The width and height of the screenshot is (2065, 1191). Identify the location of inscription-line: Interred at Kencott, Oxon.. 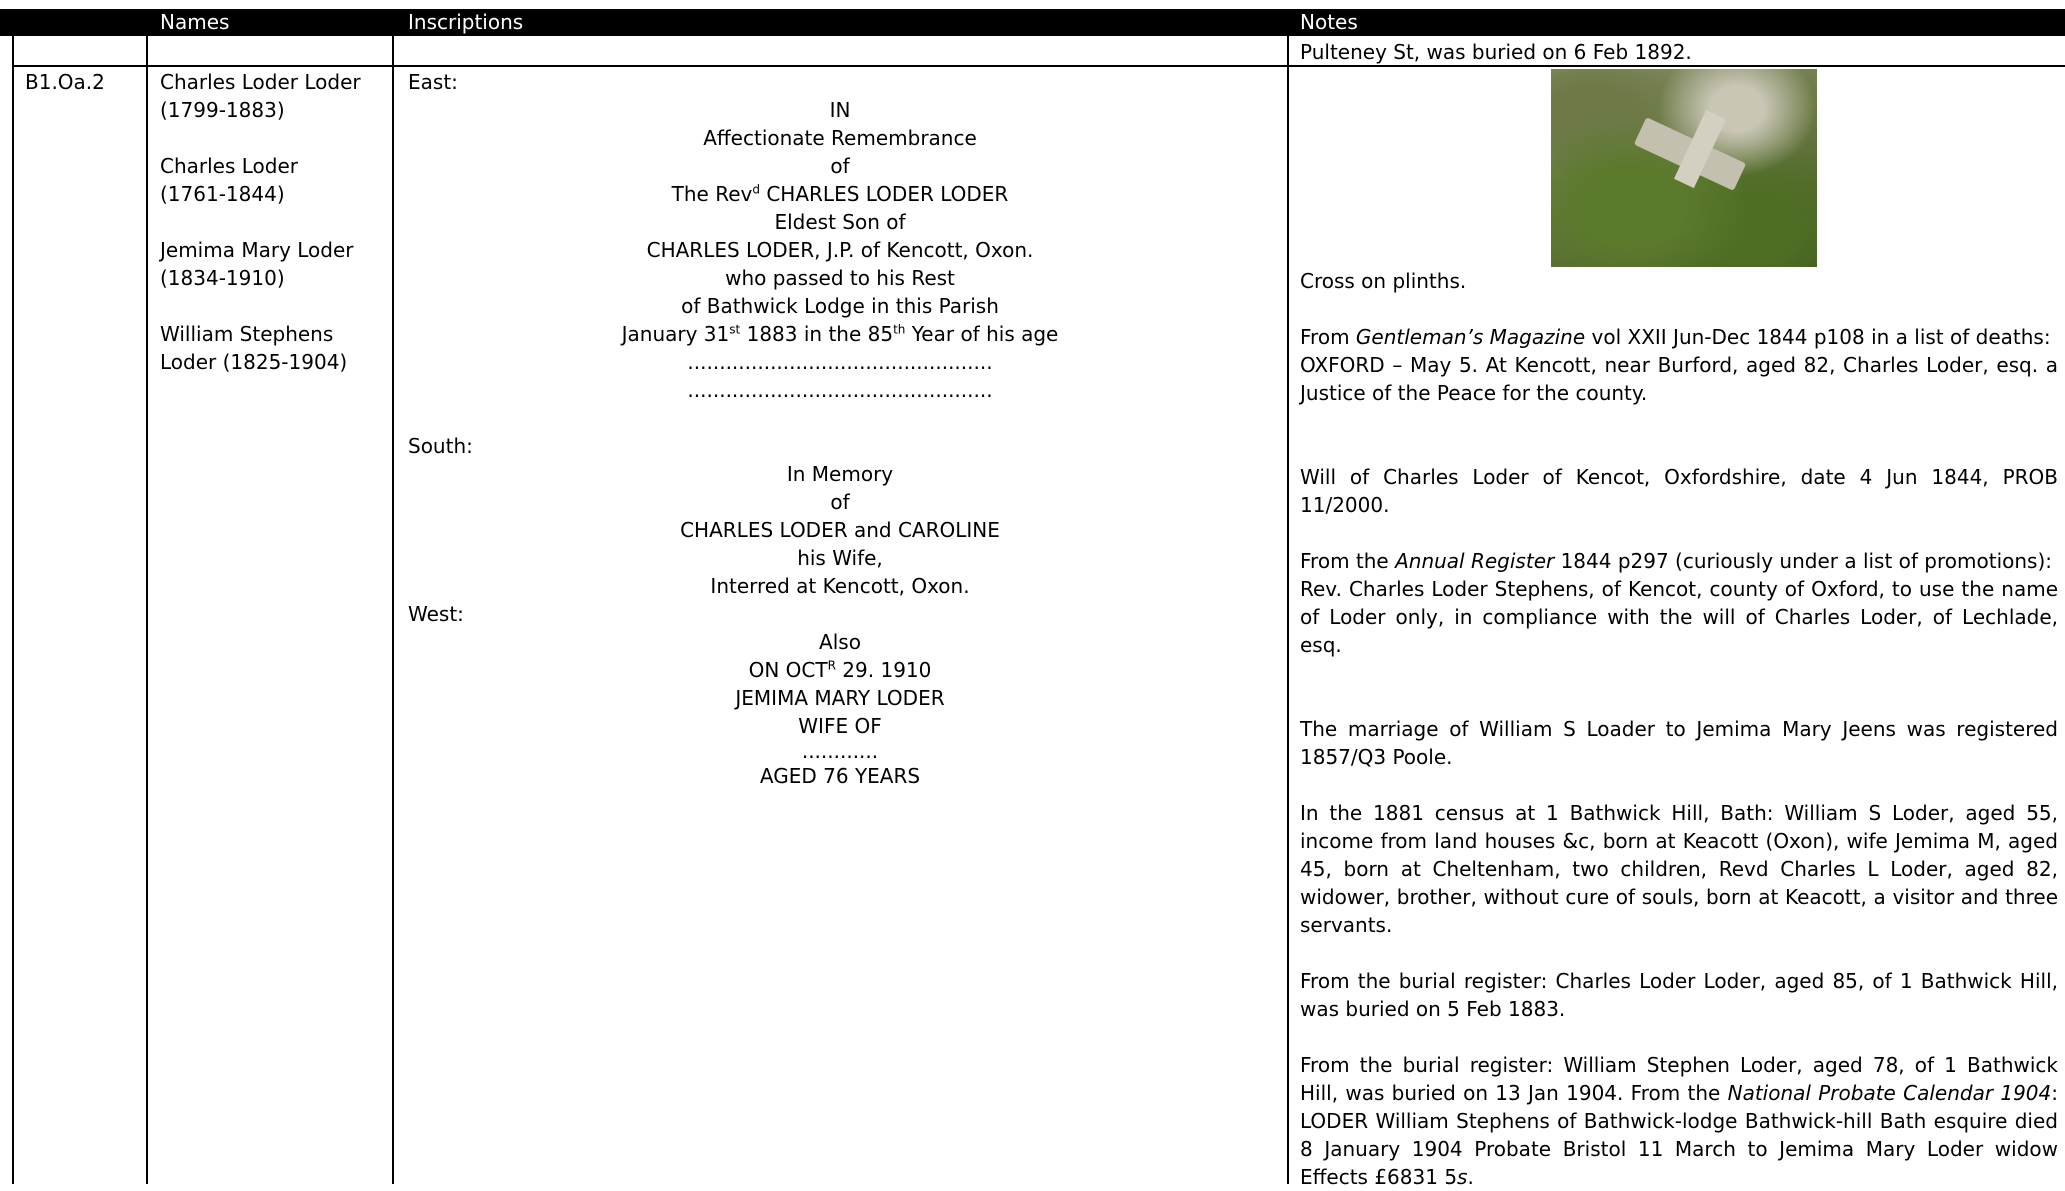
(840, 586).